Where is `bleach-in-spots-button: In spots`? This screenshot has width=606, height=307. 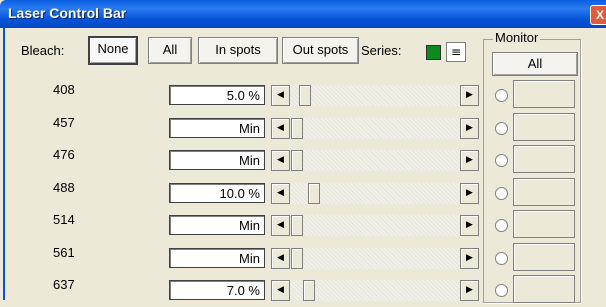
bleach-in-spots-button: In spots is located at coordinates (238, 50).